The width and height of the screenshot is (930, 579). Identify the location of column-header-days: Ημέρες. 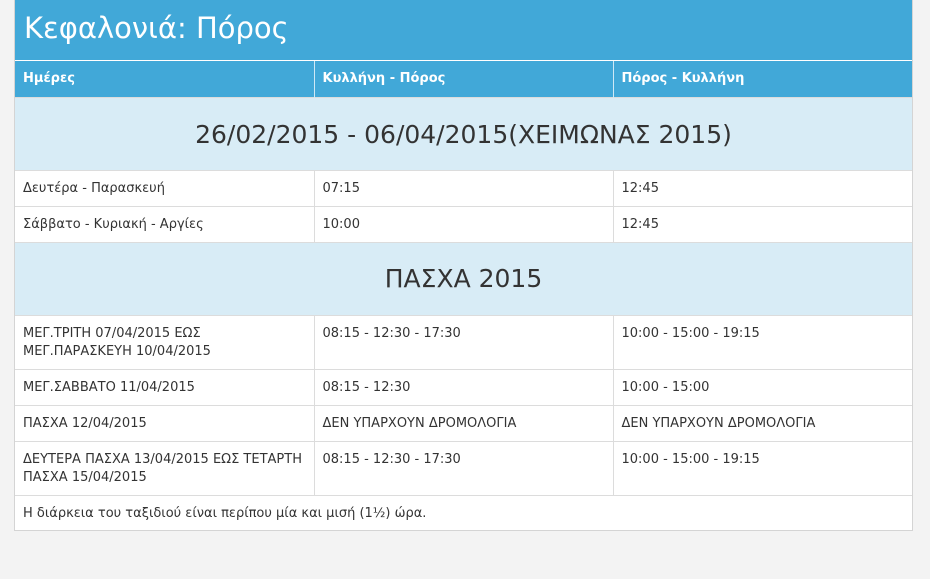
(165, 79).